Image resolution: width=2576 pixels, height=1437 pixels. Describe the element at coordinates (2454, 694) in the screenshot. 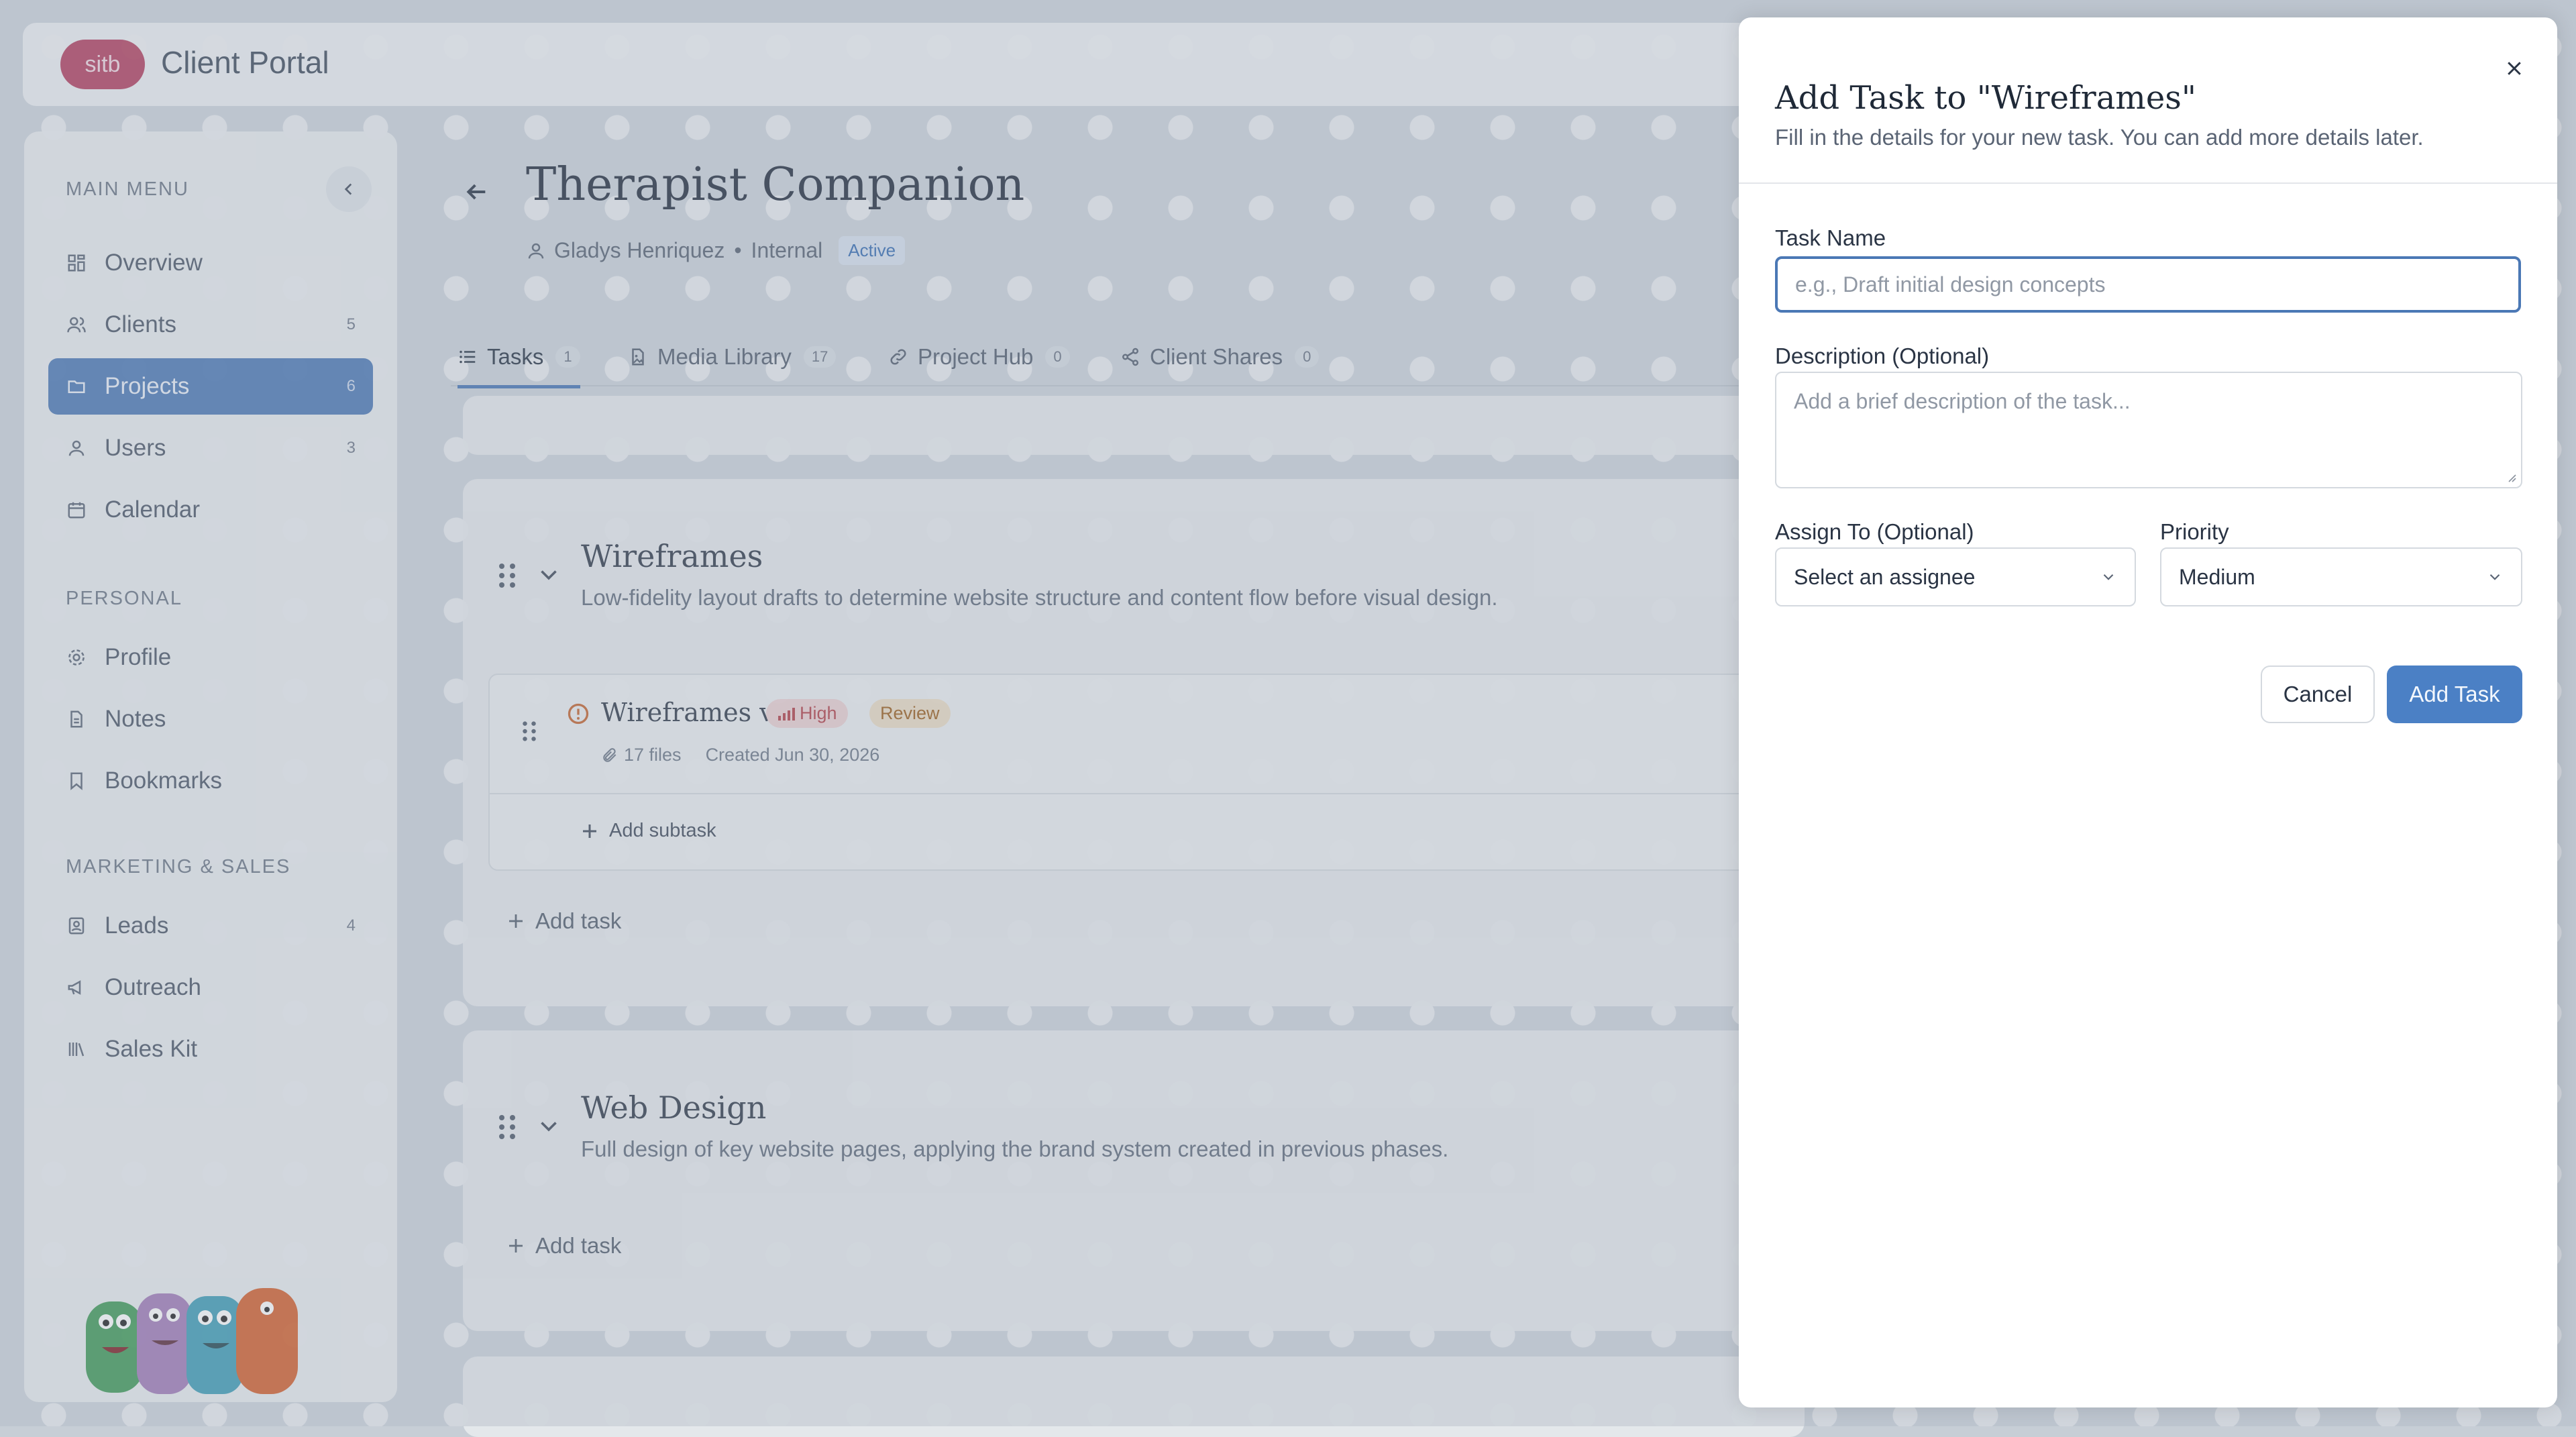

I see `add-task-submit-button: Add Task` at that location.